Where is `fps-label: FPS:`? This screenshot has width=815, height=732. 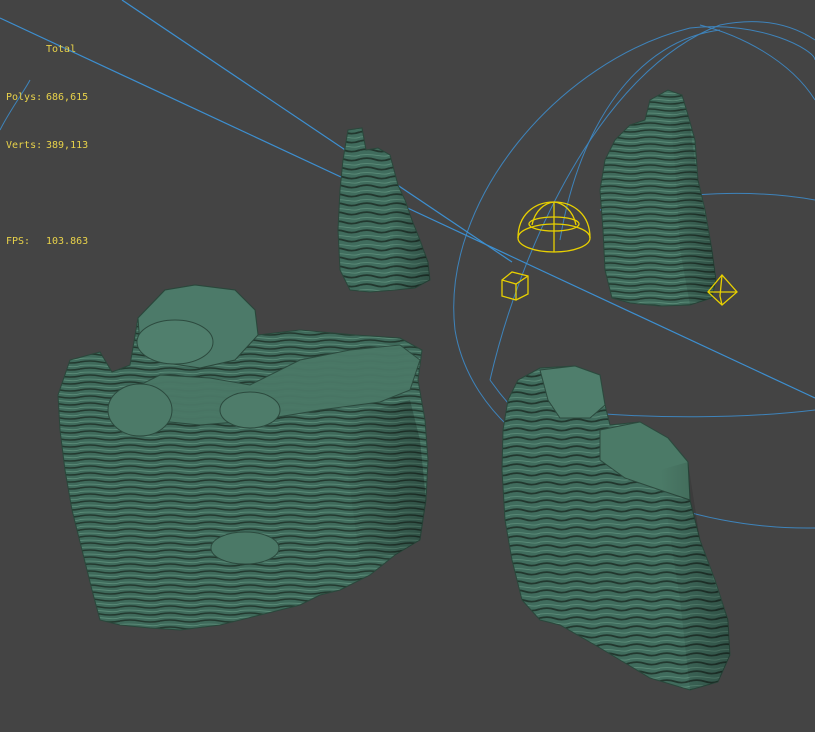 fps-label: FPS: is located at coordinates (18, 241).